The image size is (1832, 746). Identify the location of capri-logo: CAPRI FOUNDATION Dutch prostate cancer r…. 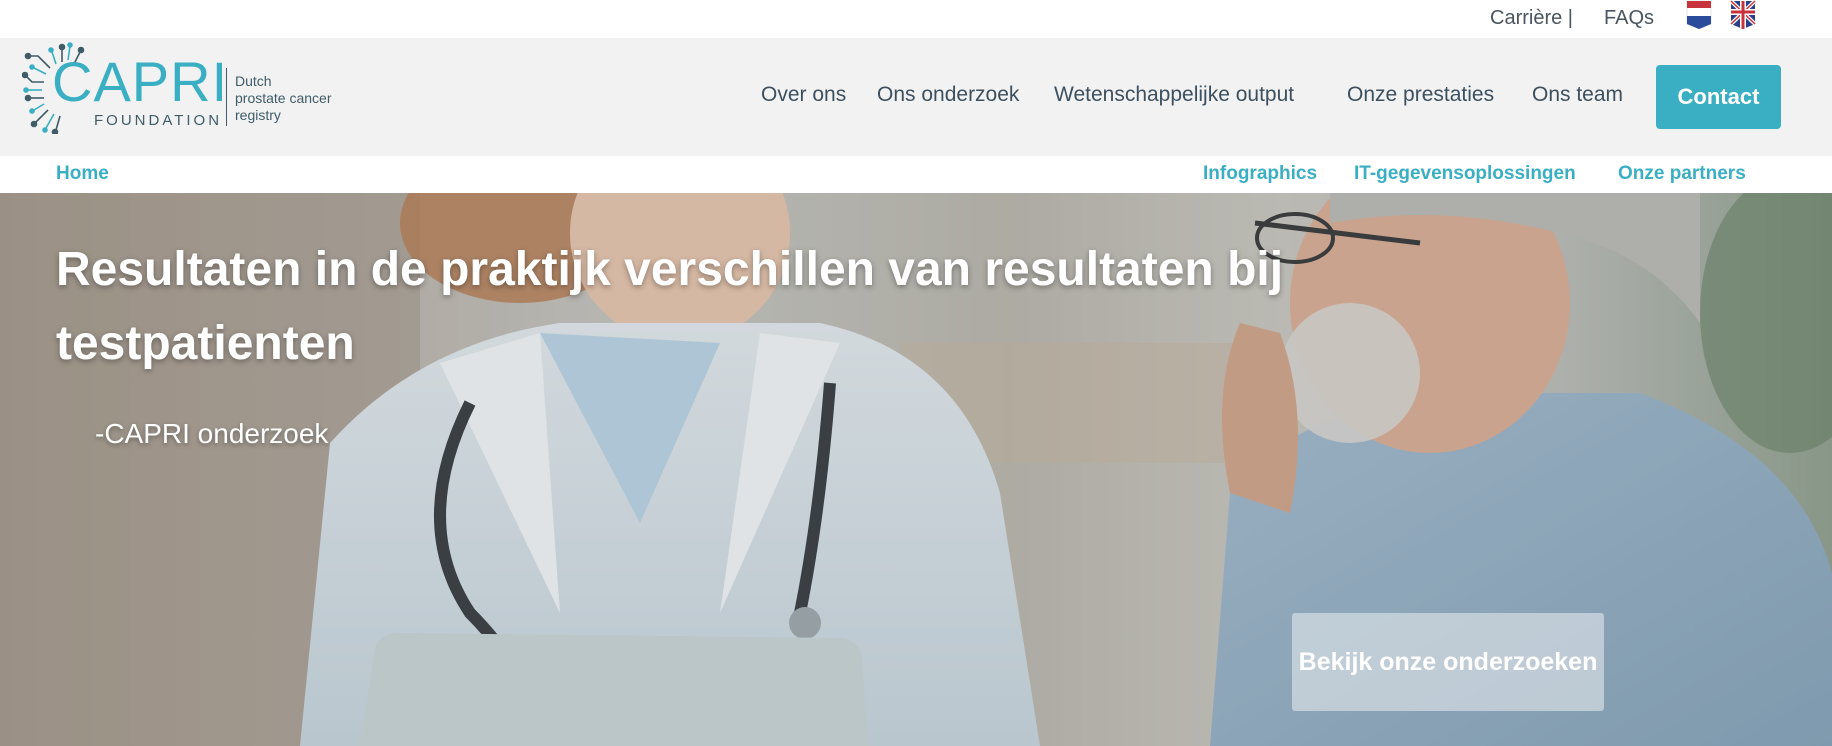
(187, 88).